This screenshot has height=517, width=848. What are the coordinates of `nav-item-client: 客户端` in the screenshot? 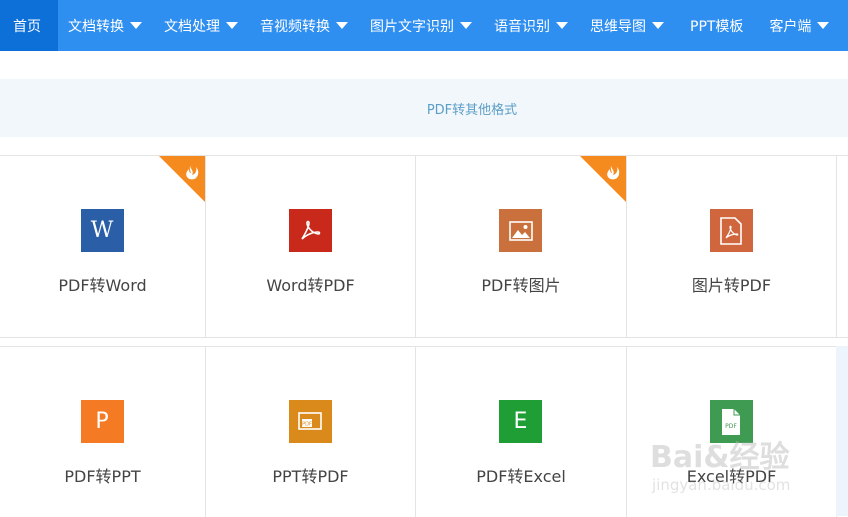 It's located at (800, 25).